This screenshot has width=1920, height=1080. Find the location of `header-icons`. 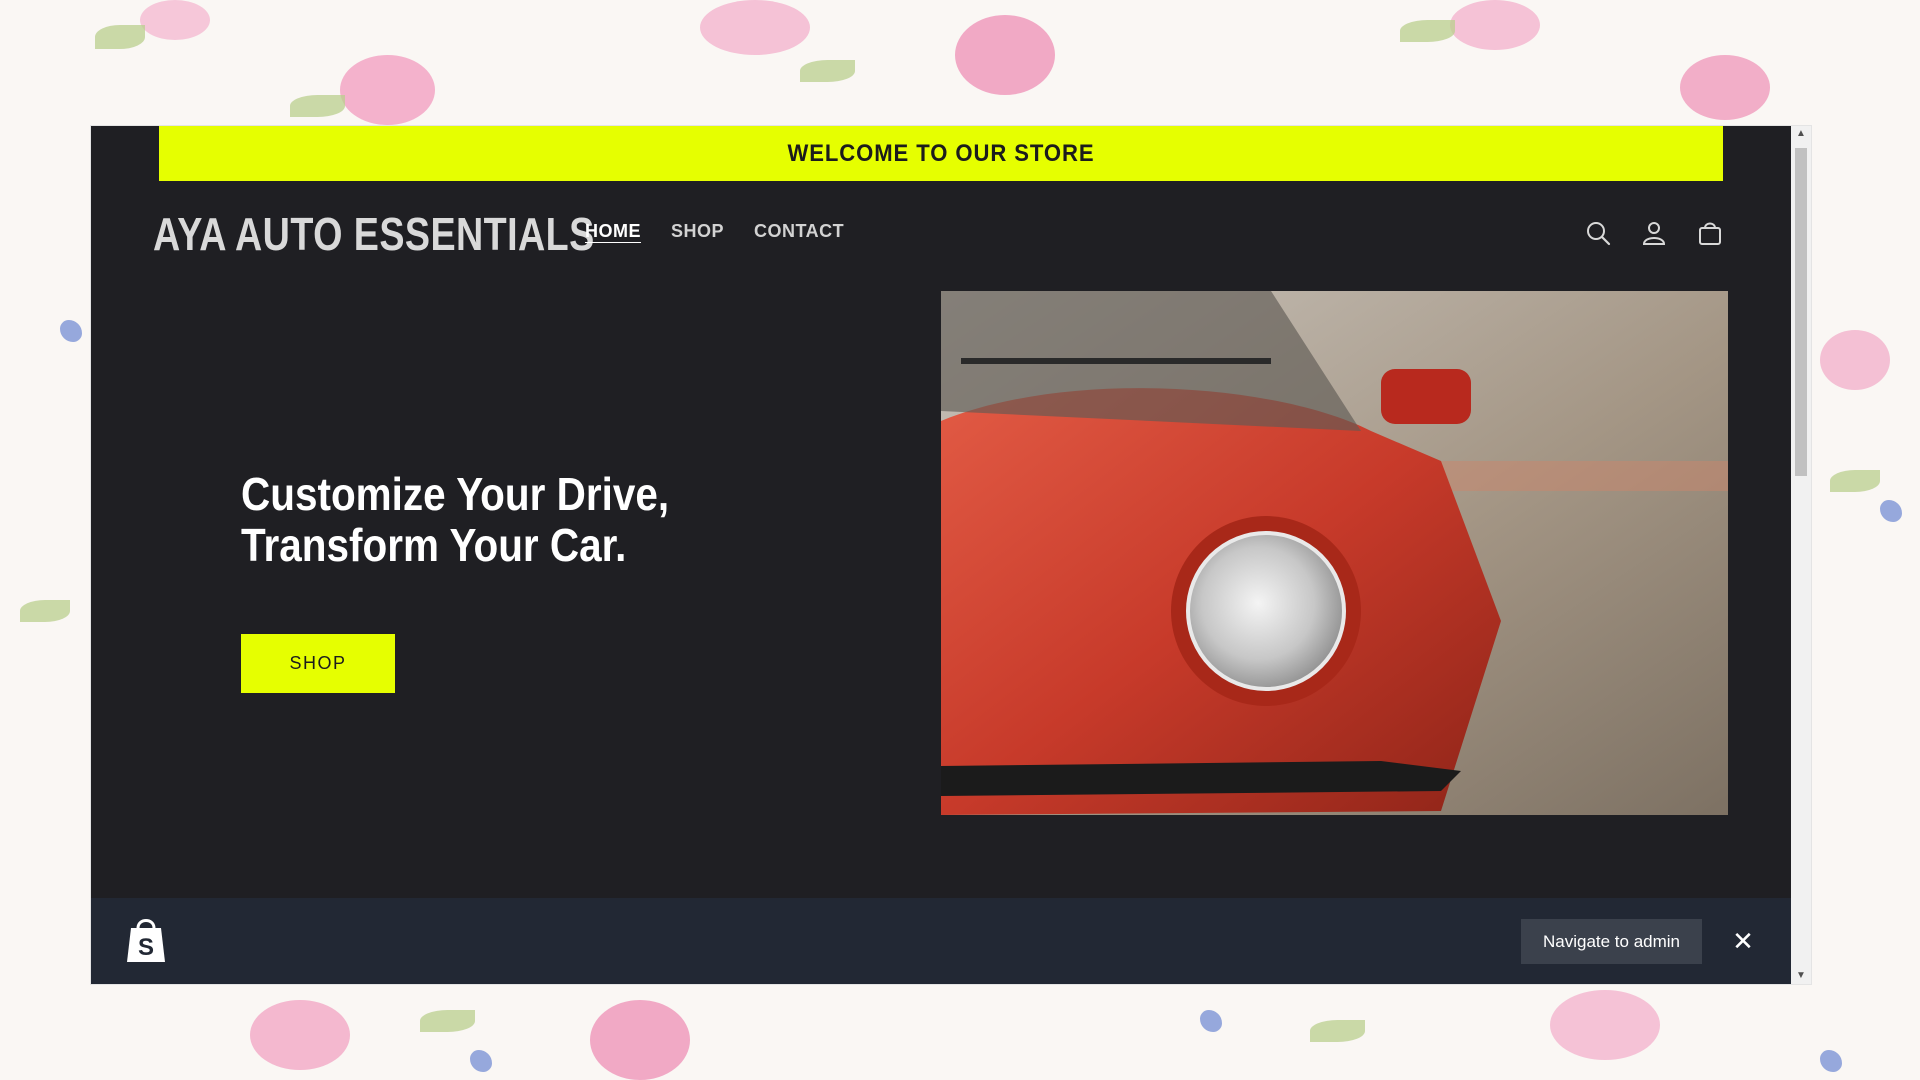

header-icons is located at coordinates (1654, 233).